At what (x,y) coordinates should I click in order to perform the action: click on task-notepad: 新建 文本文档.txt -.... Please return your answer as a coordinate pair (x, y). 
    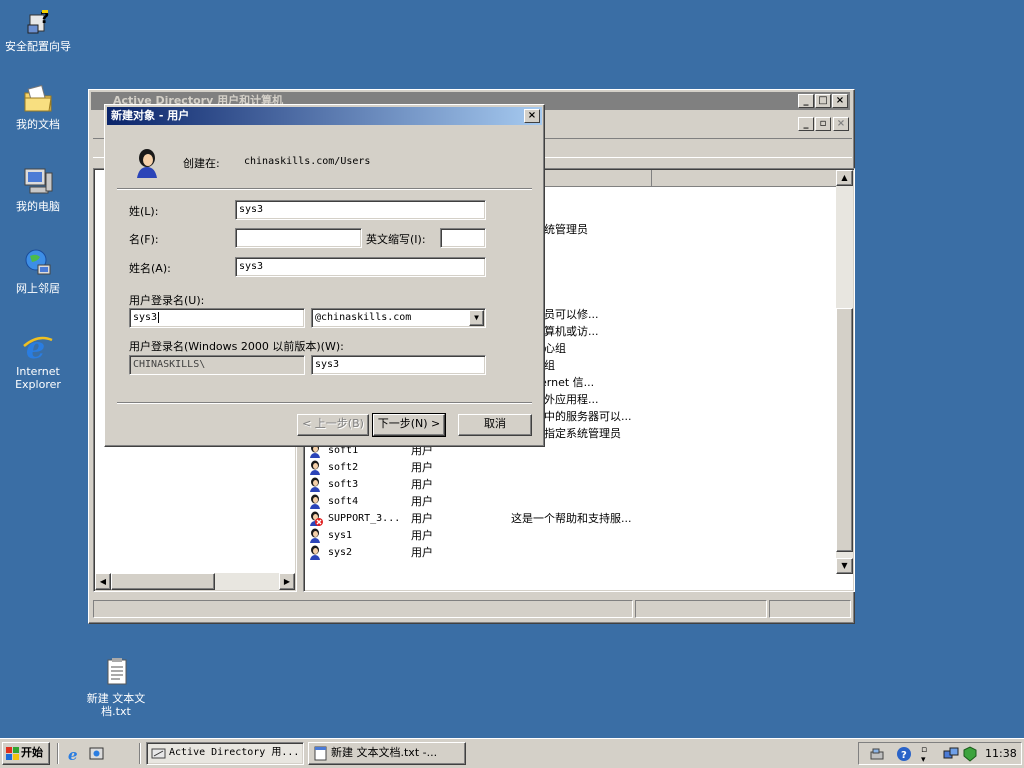
    Looking at the image, I should click on (387, 753).